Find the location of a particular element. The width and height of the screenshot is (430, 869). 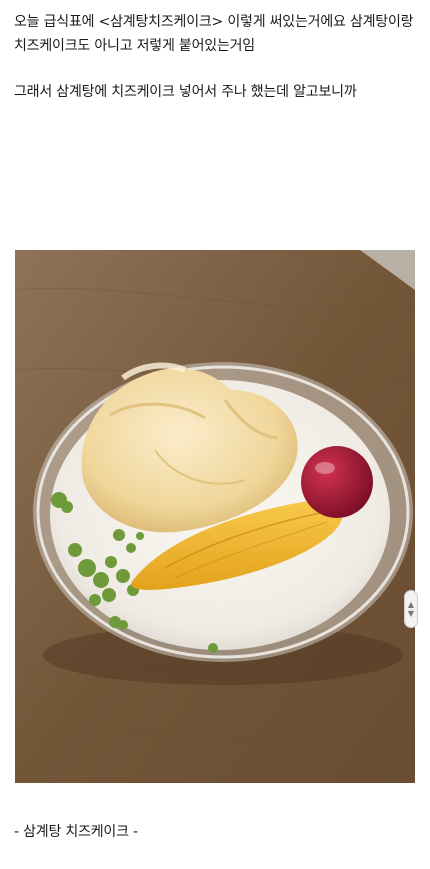

chevron-down-icon: ▼ is located at coordinates (411, 613).